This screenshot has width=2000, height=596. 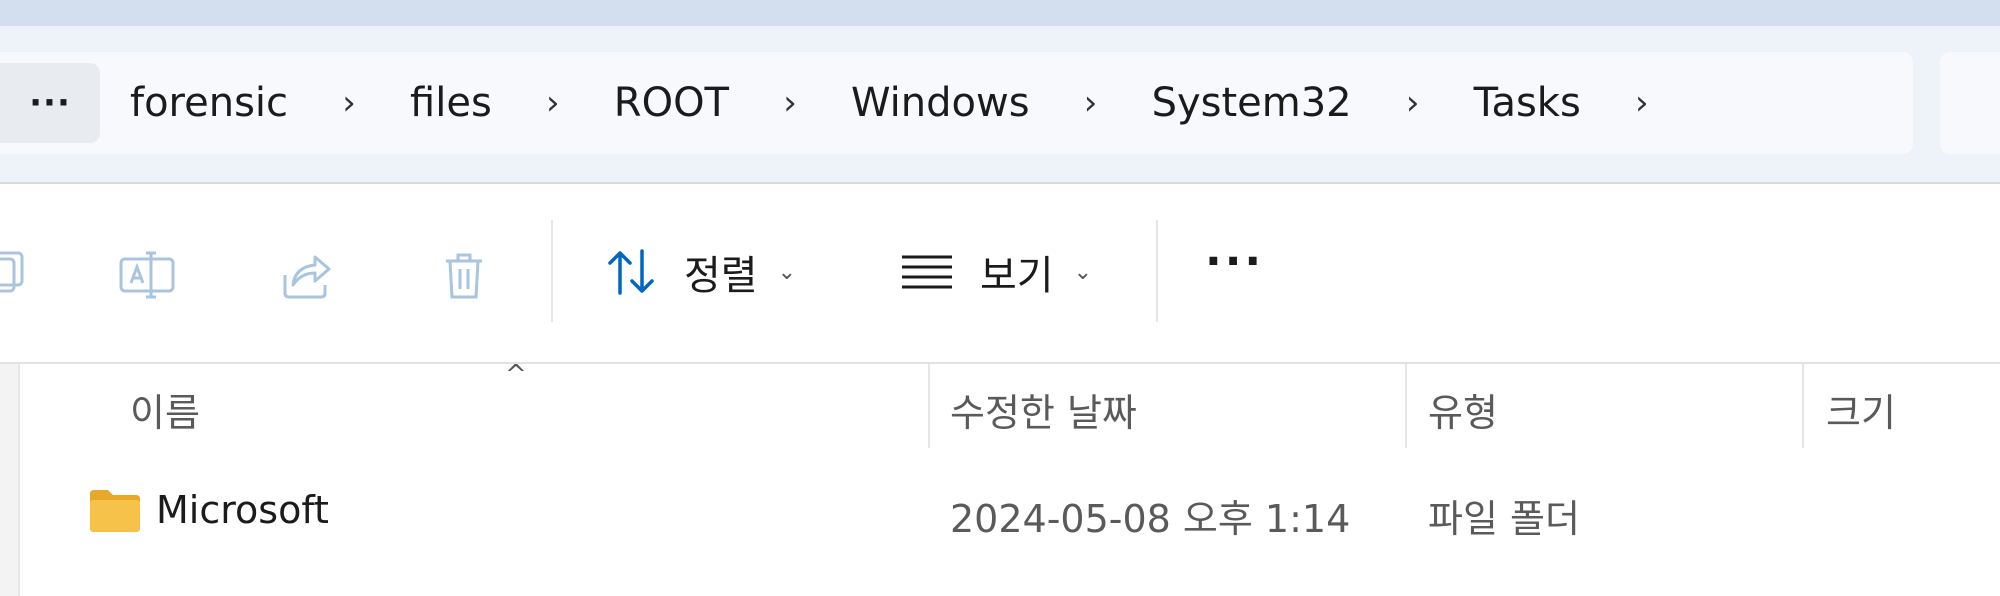 What do you see at coordinates (209, 103) in the screenshot?
I see `breadcrumb-forensic: forensic` at bounding box center [209, 103].